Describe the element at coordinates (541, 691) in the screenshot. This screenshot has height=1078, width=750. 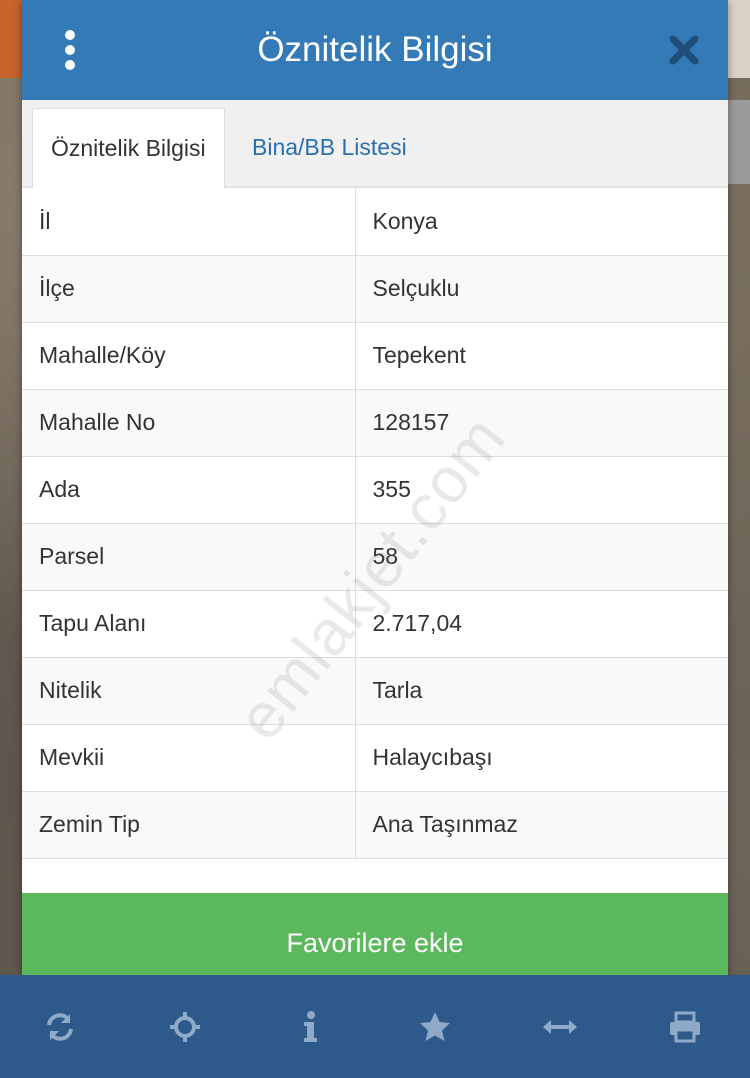
I see `attribute-value: Tarla` at that location.